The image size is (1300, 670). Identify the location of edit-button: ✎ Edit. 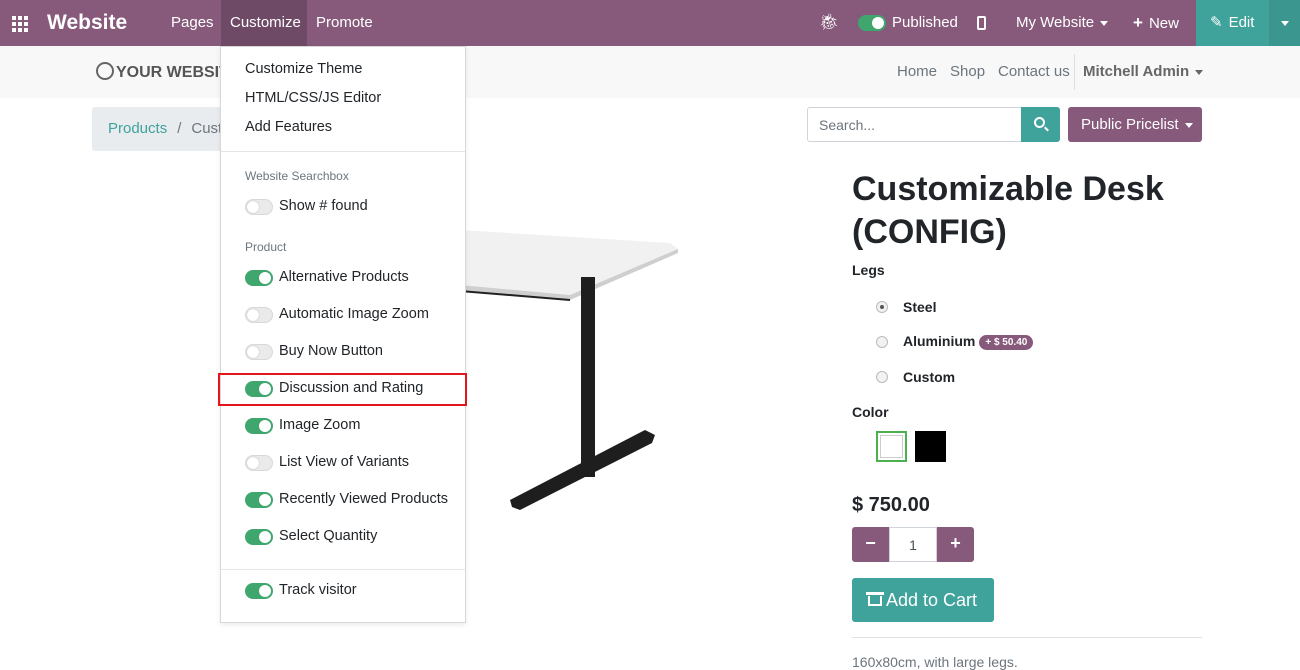
(1232, 23).